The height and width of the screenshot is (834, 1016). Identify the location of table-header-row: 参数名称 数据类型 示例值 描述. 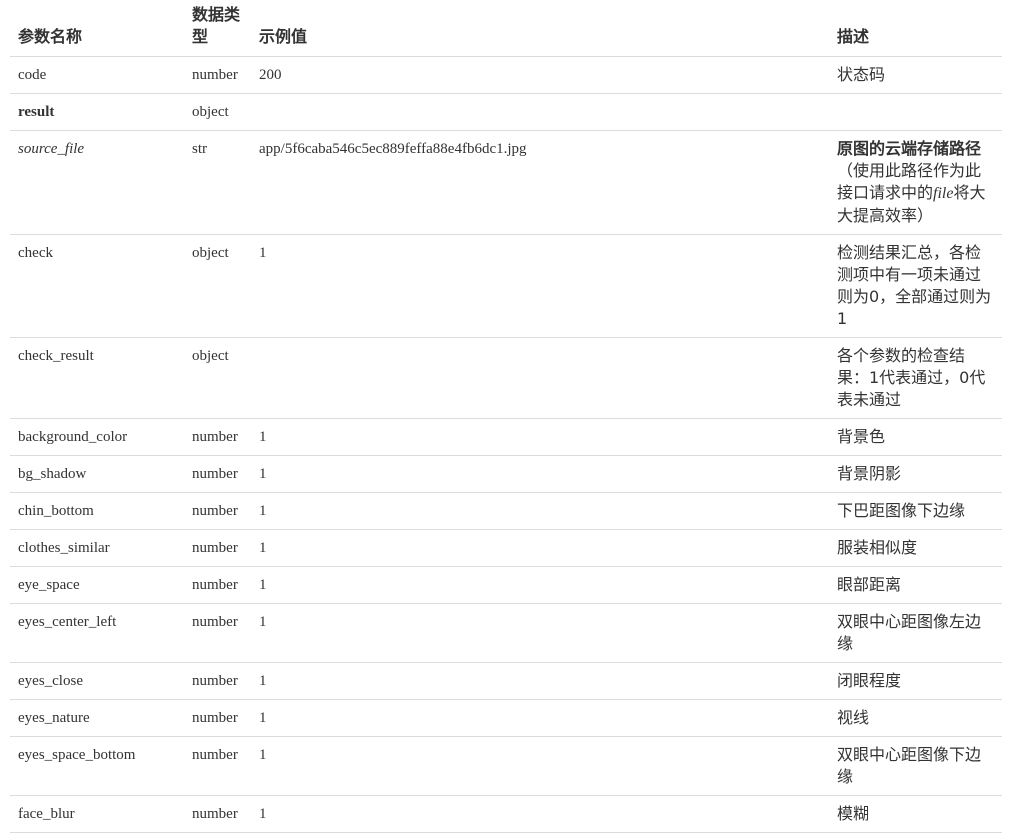
(506, 28).